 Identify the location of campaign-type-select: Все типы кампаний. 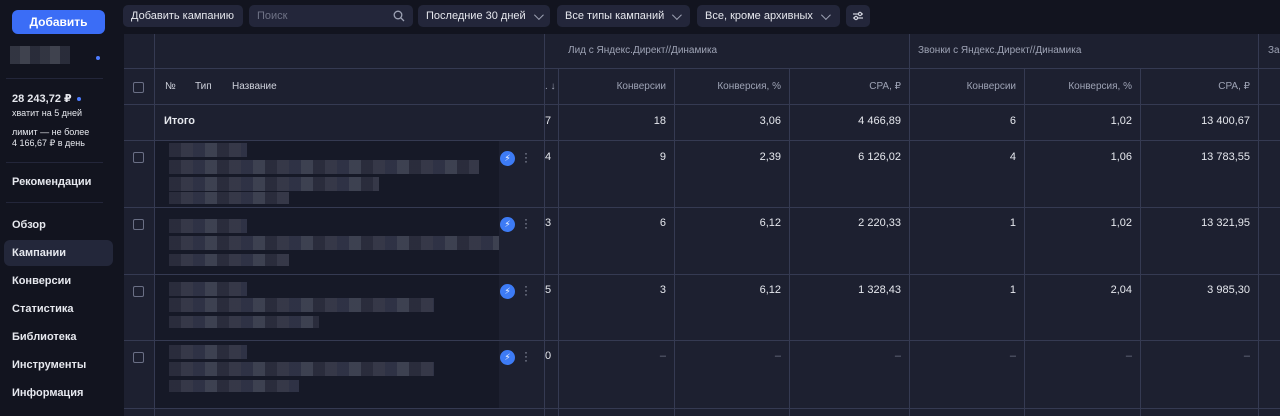
(623, 16).